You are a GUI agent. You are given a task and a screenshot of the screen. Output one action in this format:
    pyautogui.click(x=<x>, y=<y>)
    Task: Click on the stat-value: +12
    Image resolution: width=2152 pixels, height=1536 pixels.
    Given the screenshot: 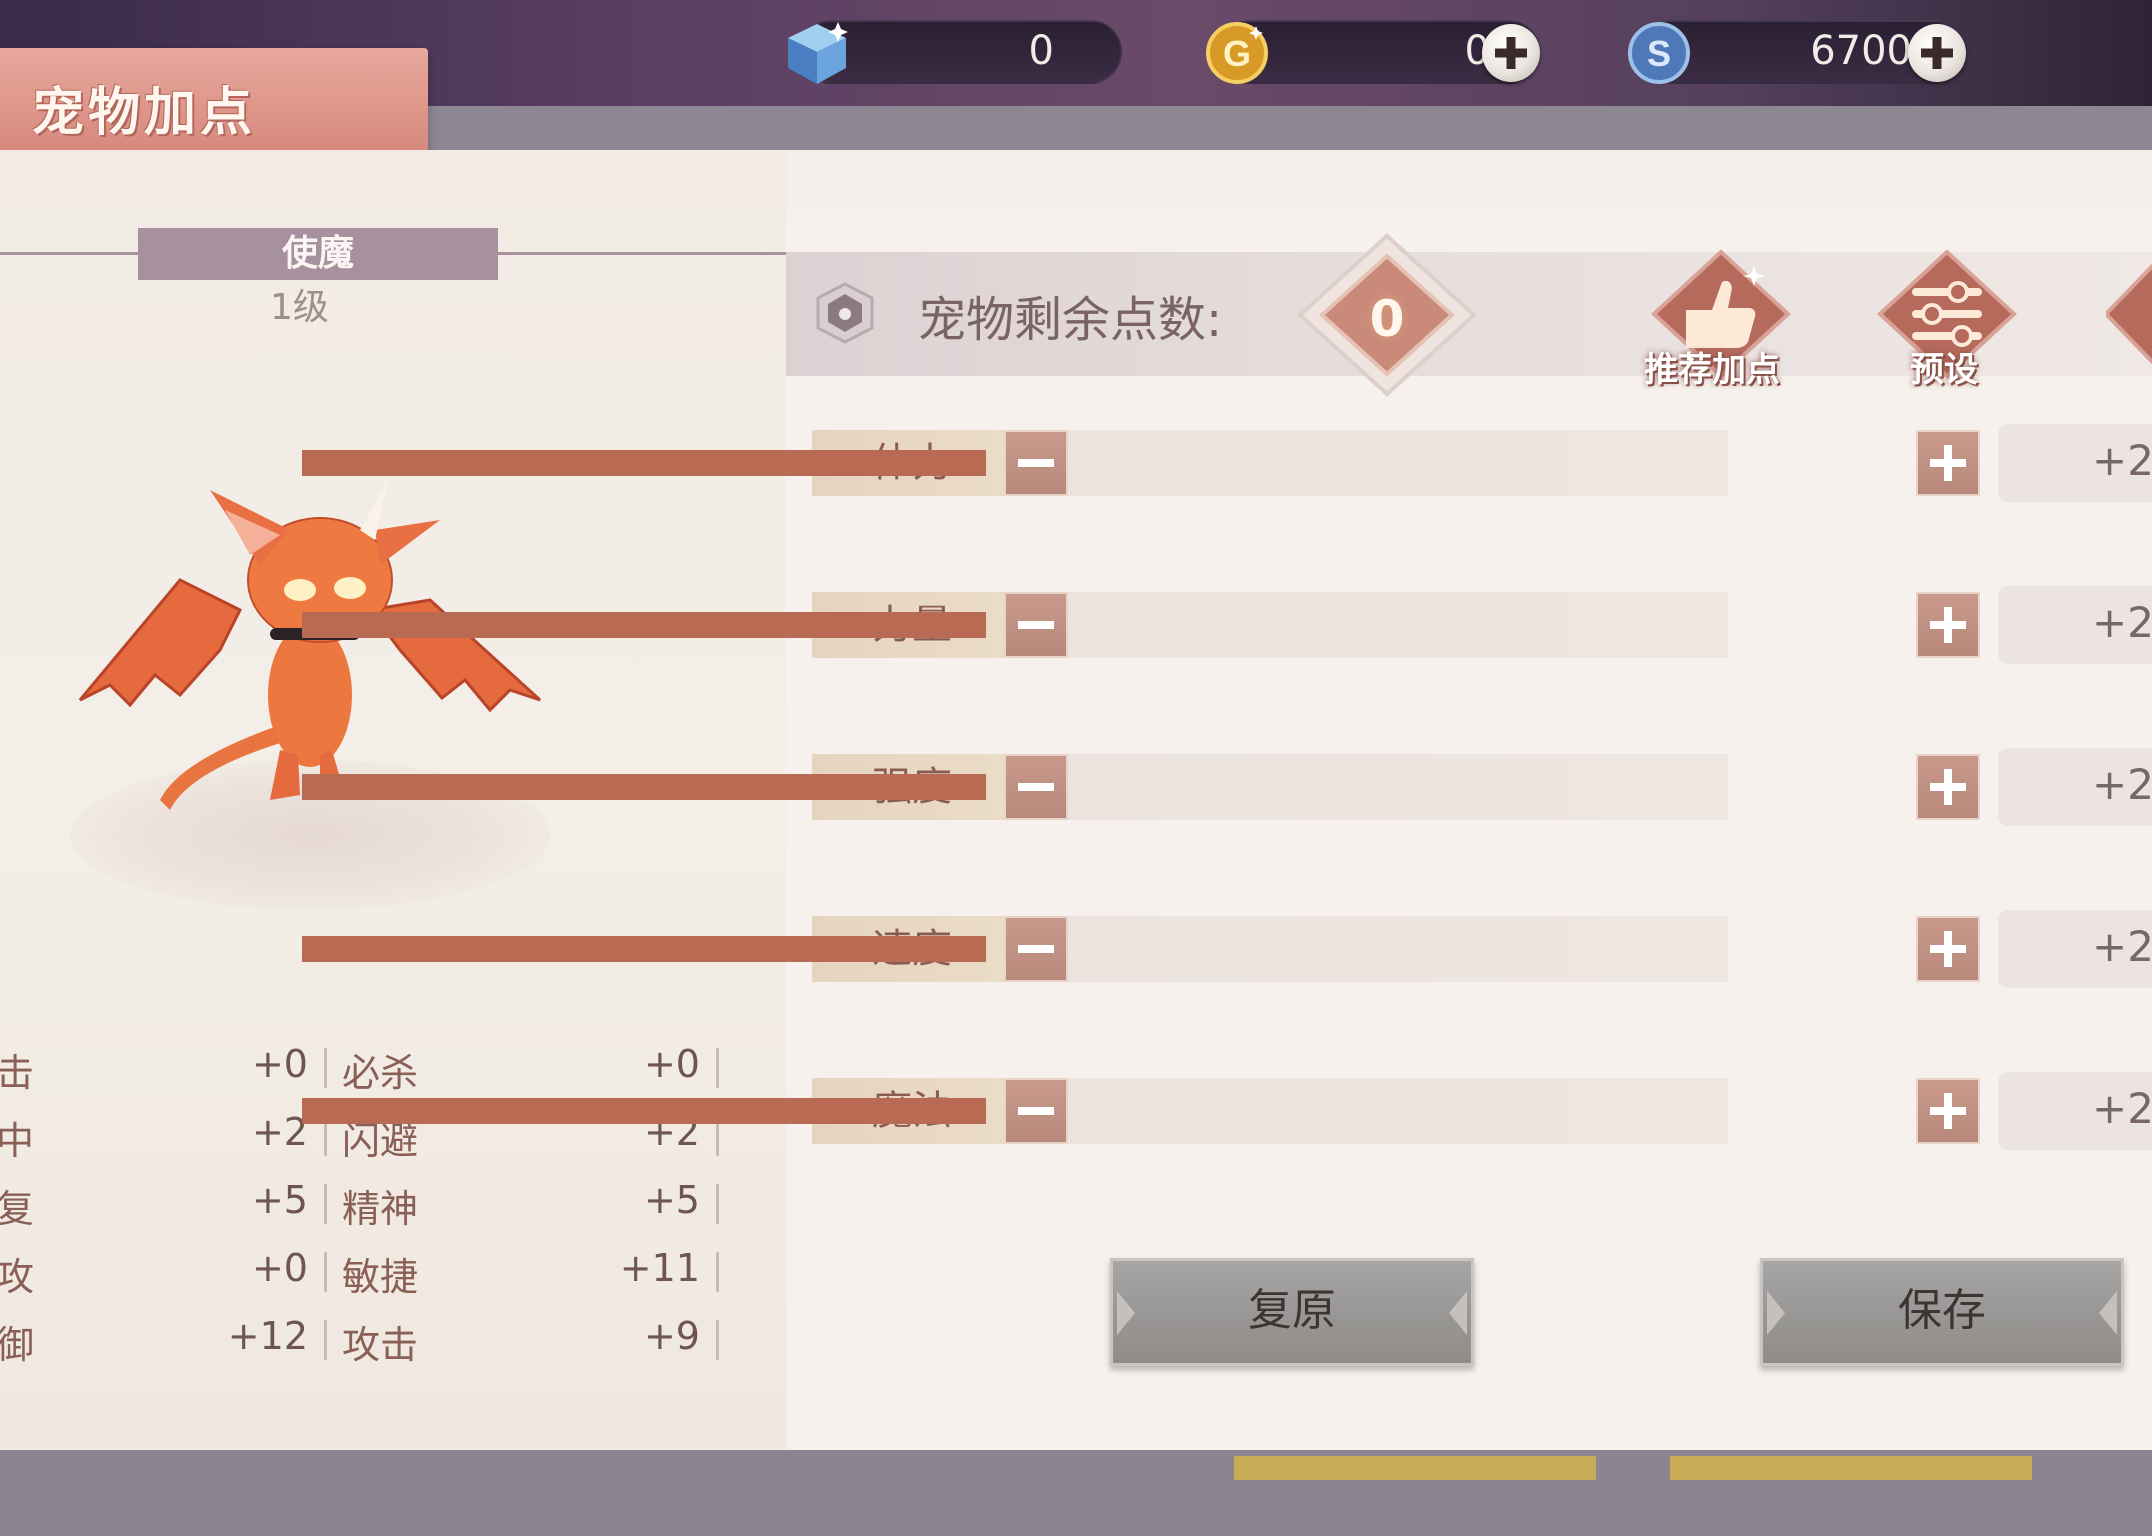 What is the action you would take?
    pyautogui.click(x=267, y=1336)
    